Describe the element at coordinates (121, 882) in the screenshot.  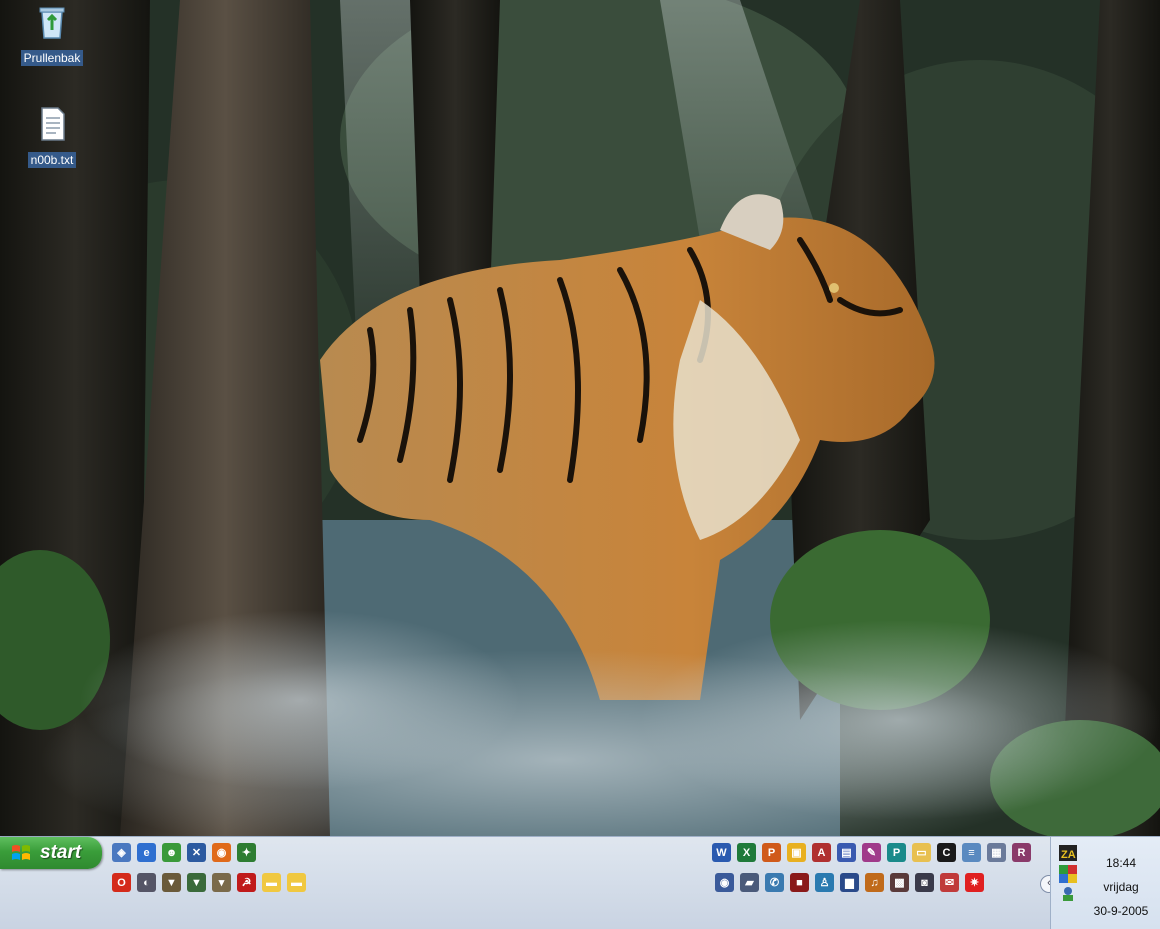
I see `opera-icon: O` at that location.